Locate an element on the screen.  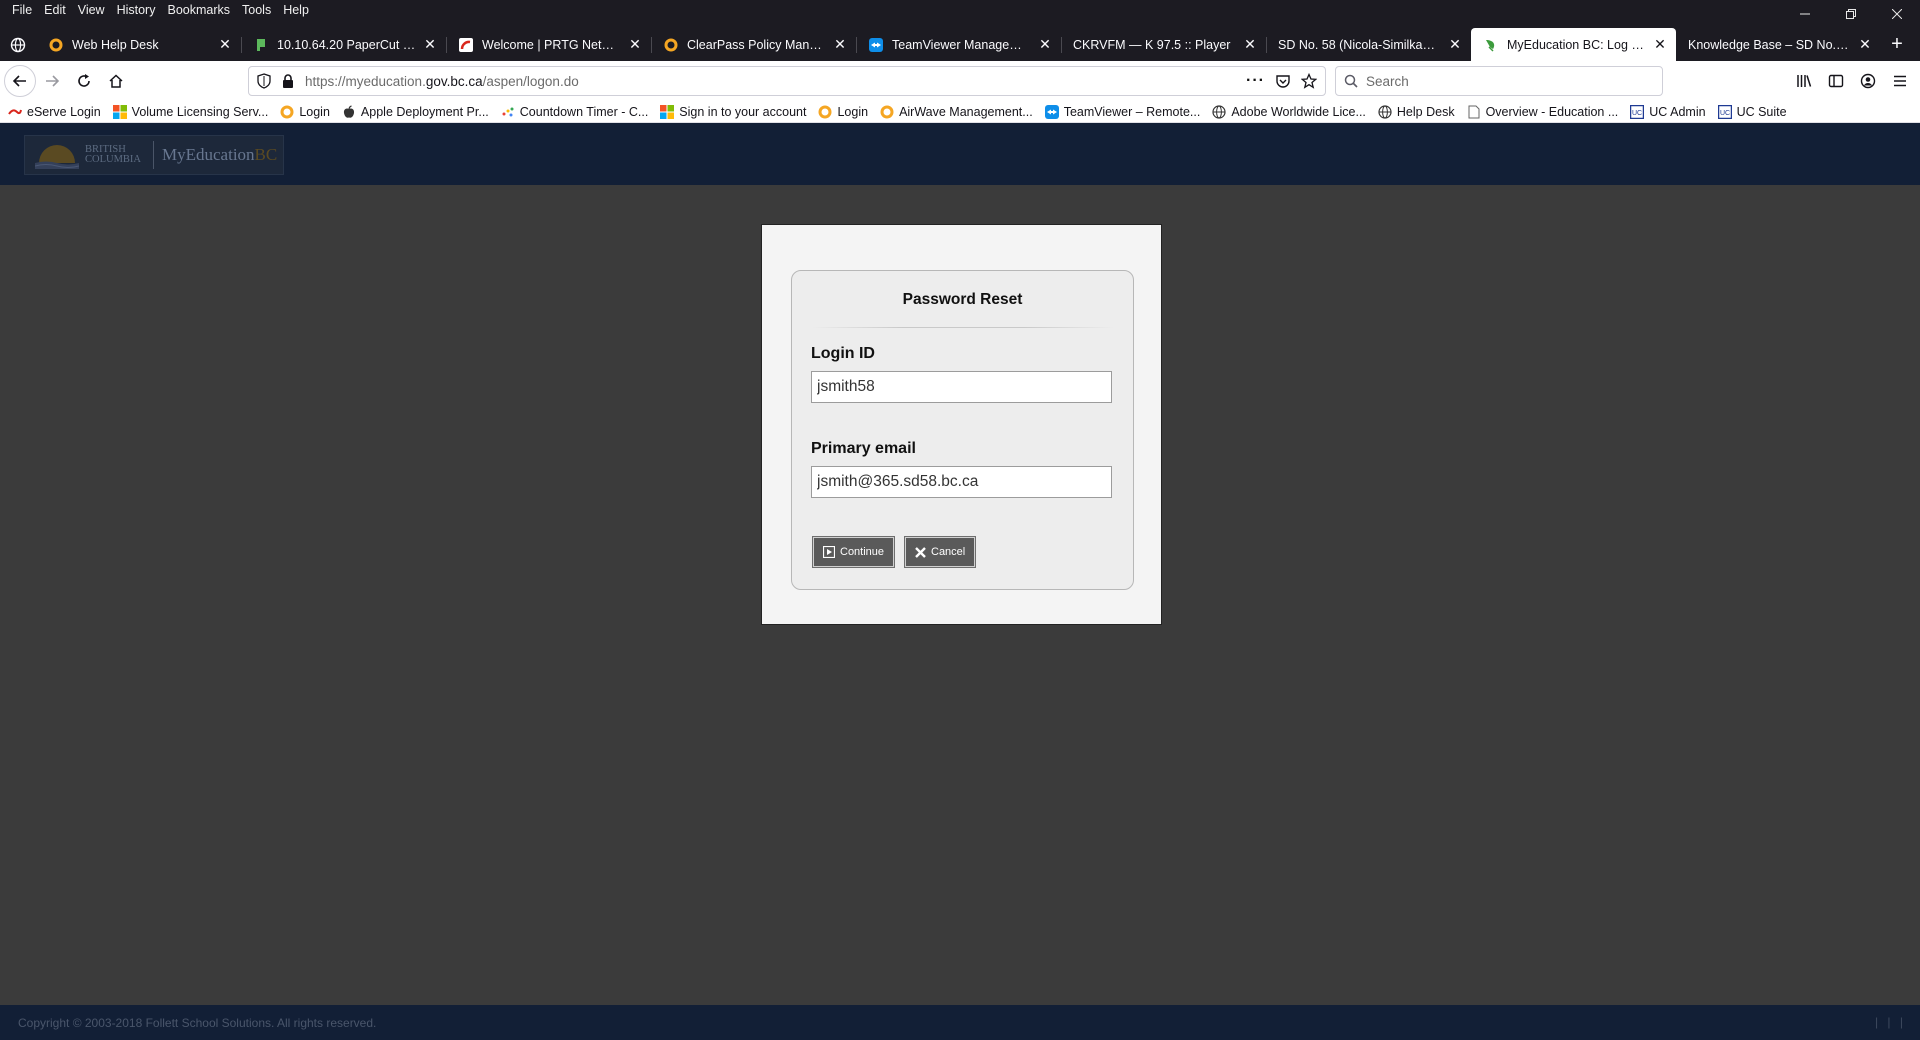
prtg-icon is located at coordinates (466, 45).